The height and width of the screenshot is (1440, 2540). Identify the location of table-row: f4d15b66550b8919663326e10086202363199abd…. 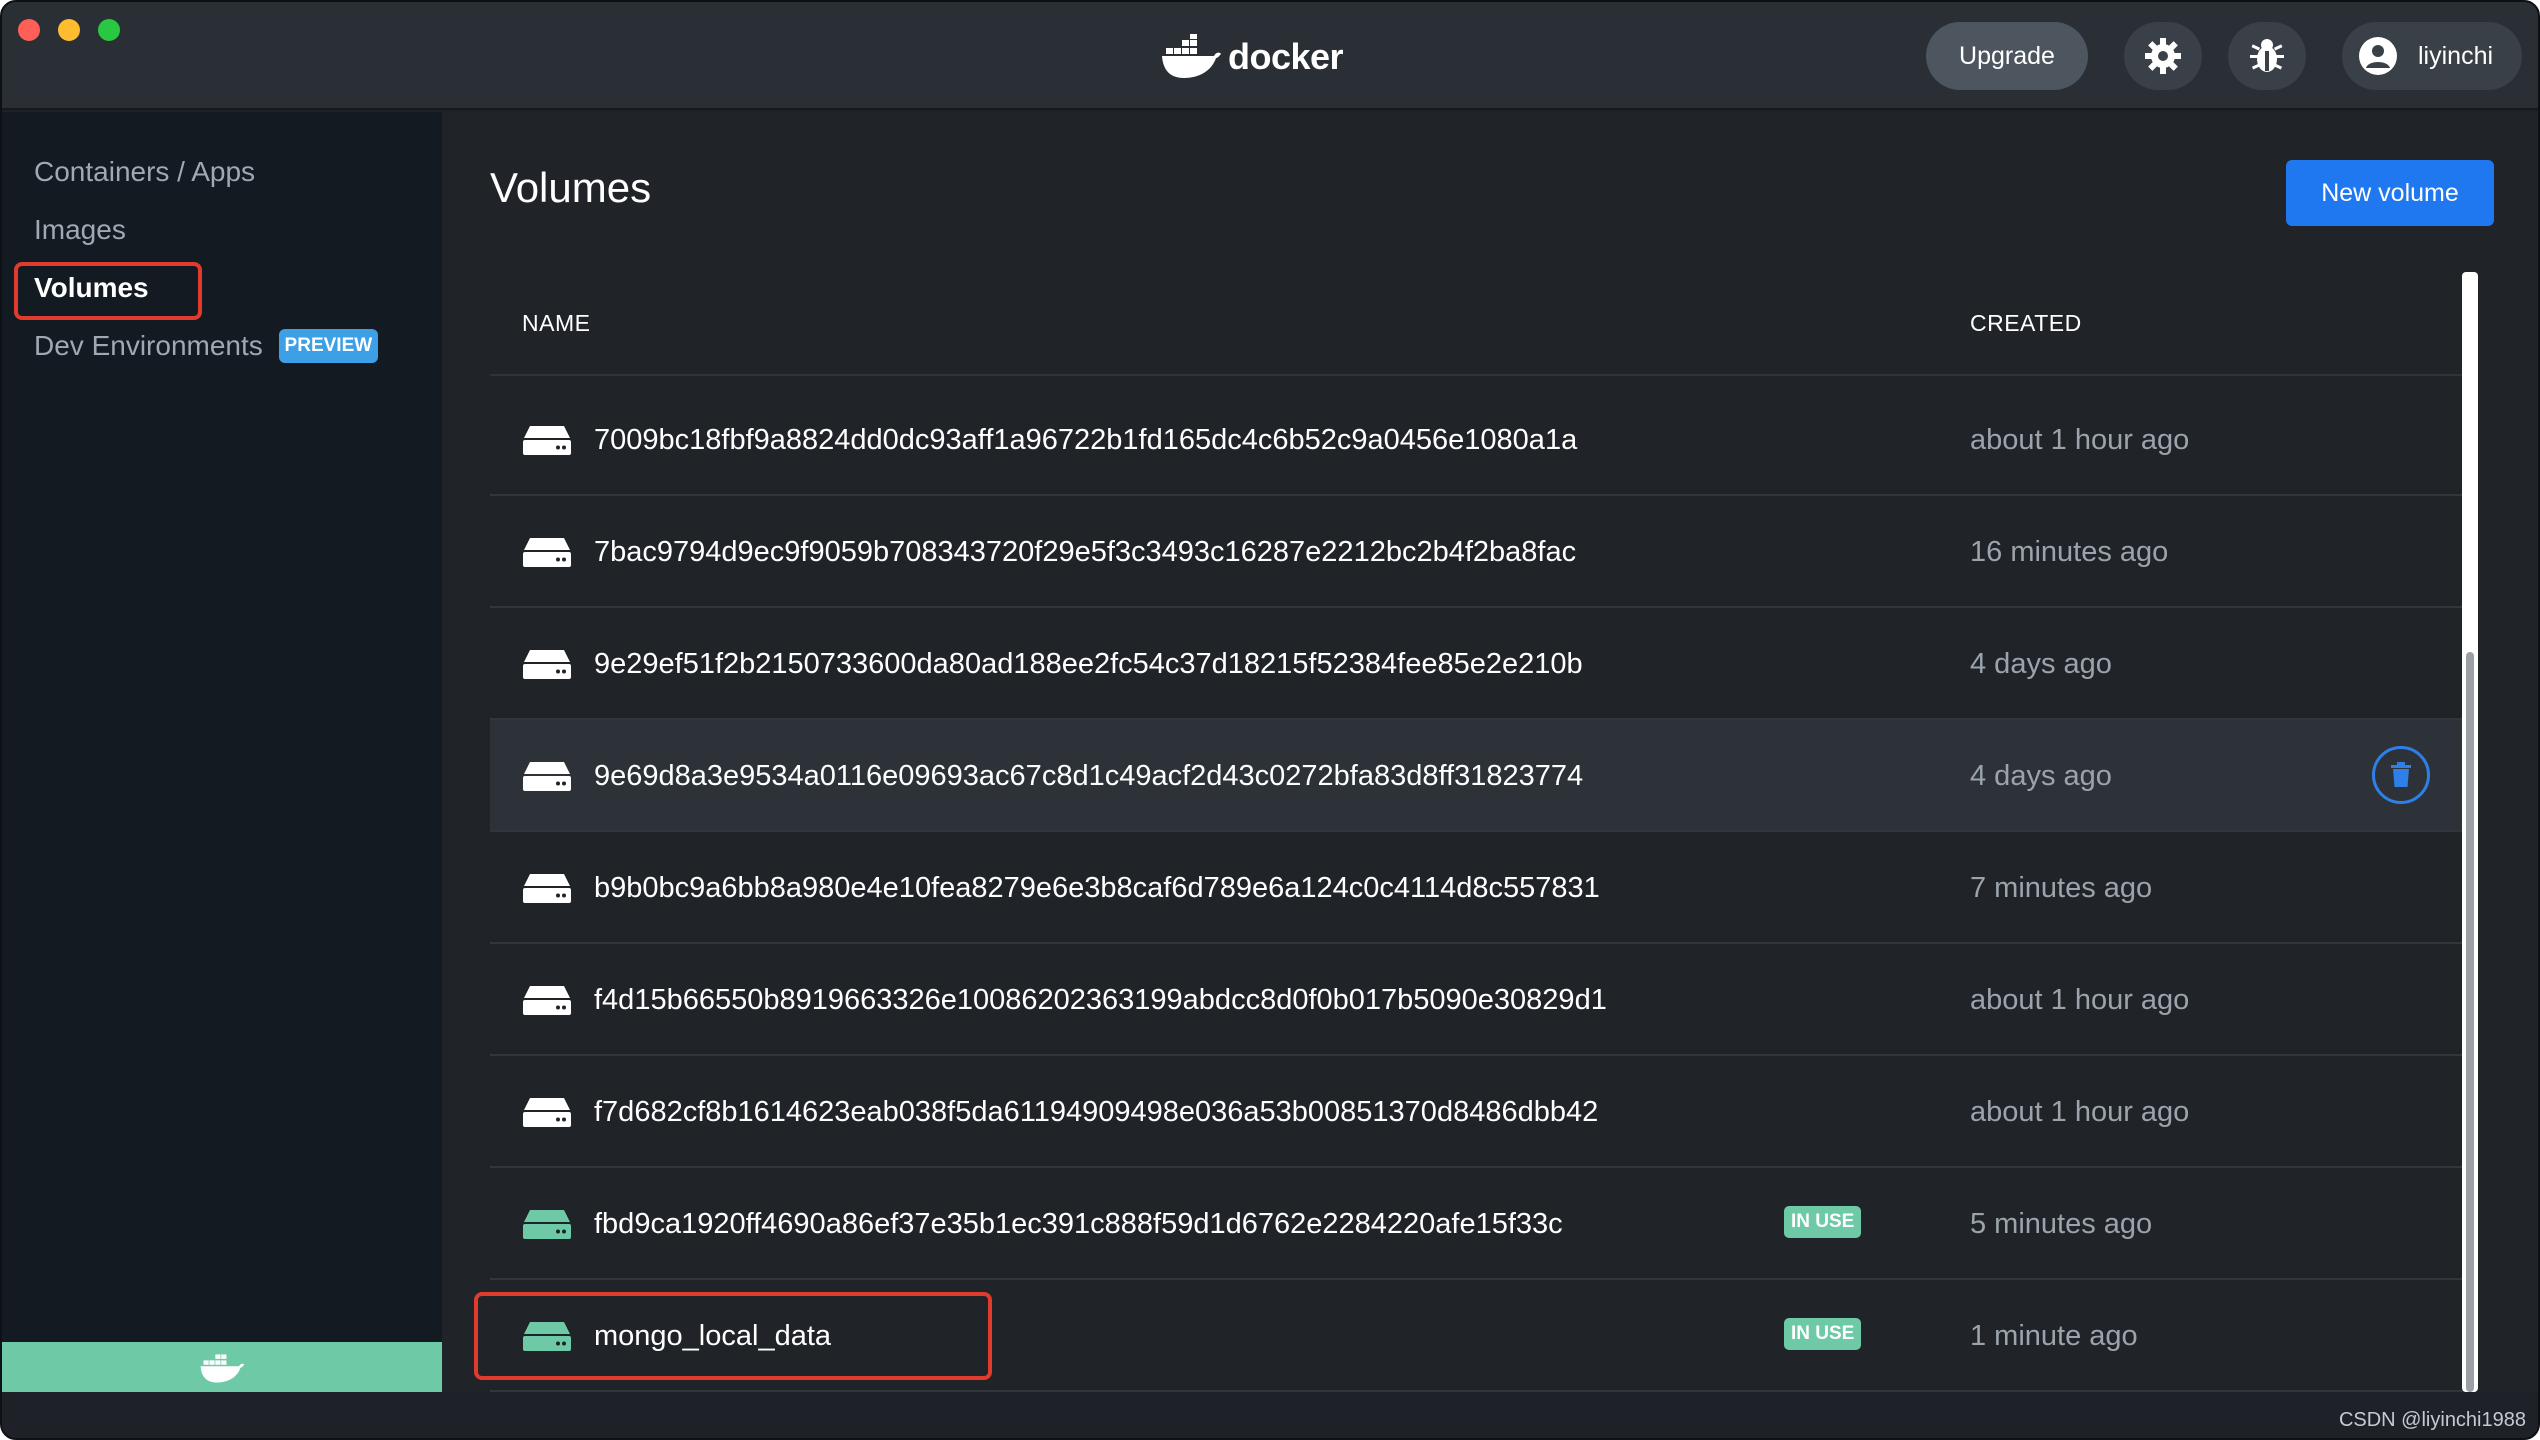
(1478, 1000).